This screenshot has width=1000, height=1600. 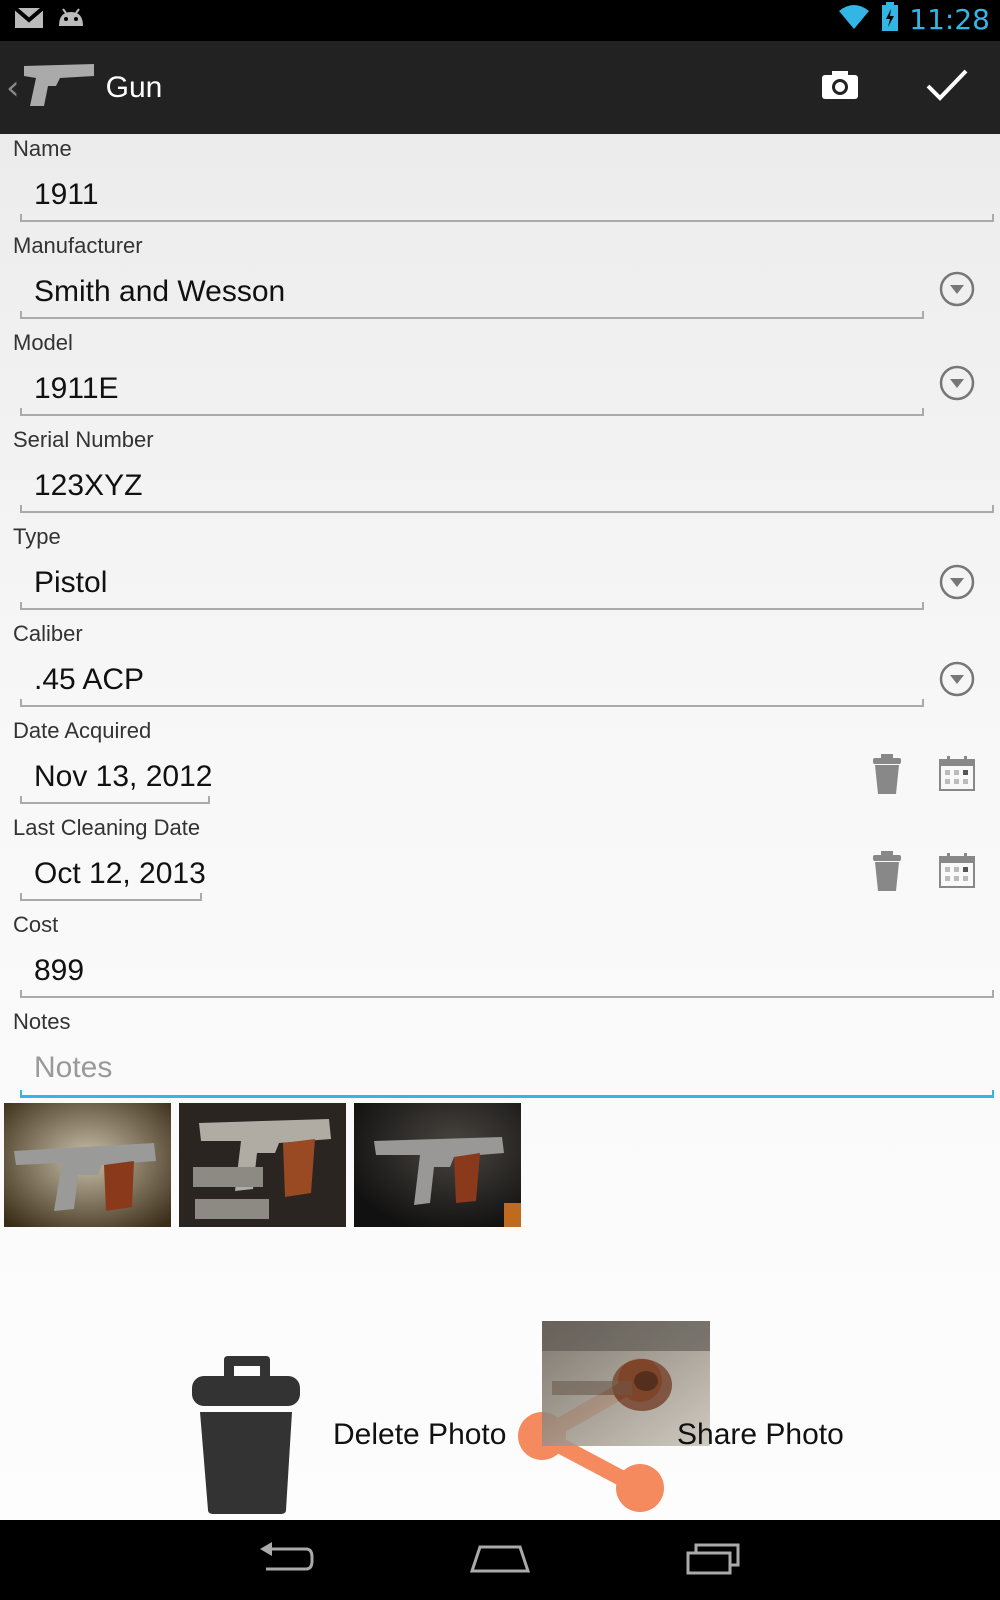 I want to click on model-input: 1911E, so click(x=76, y=389).